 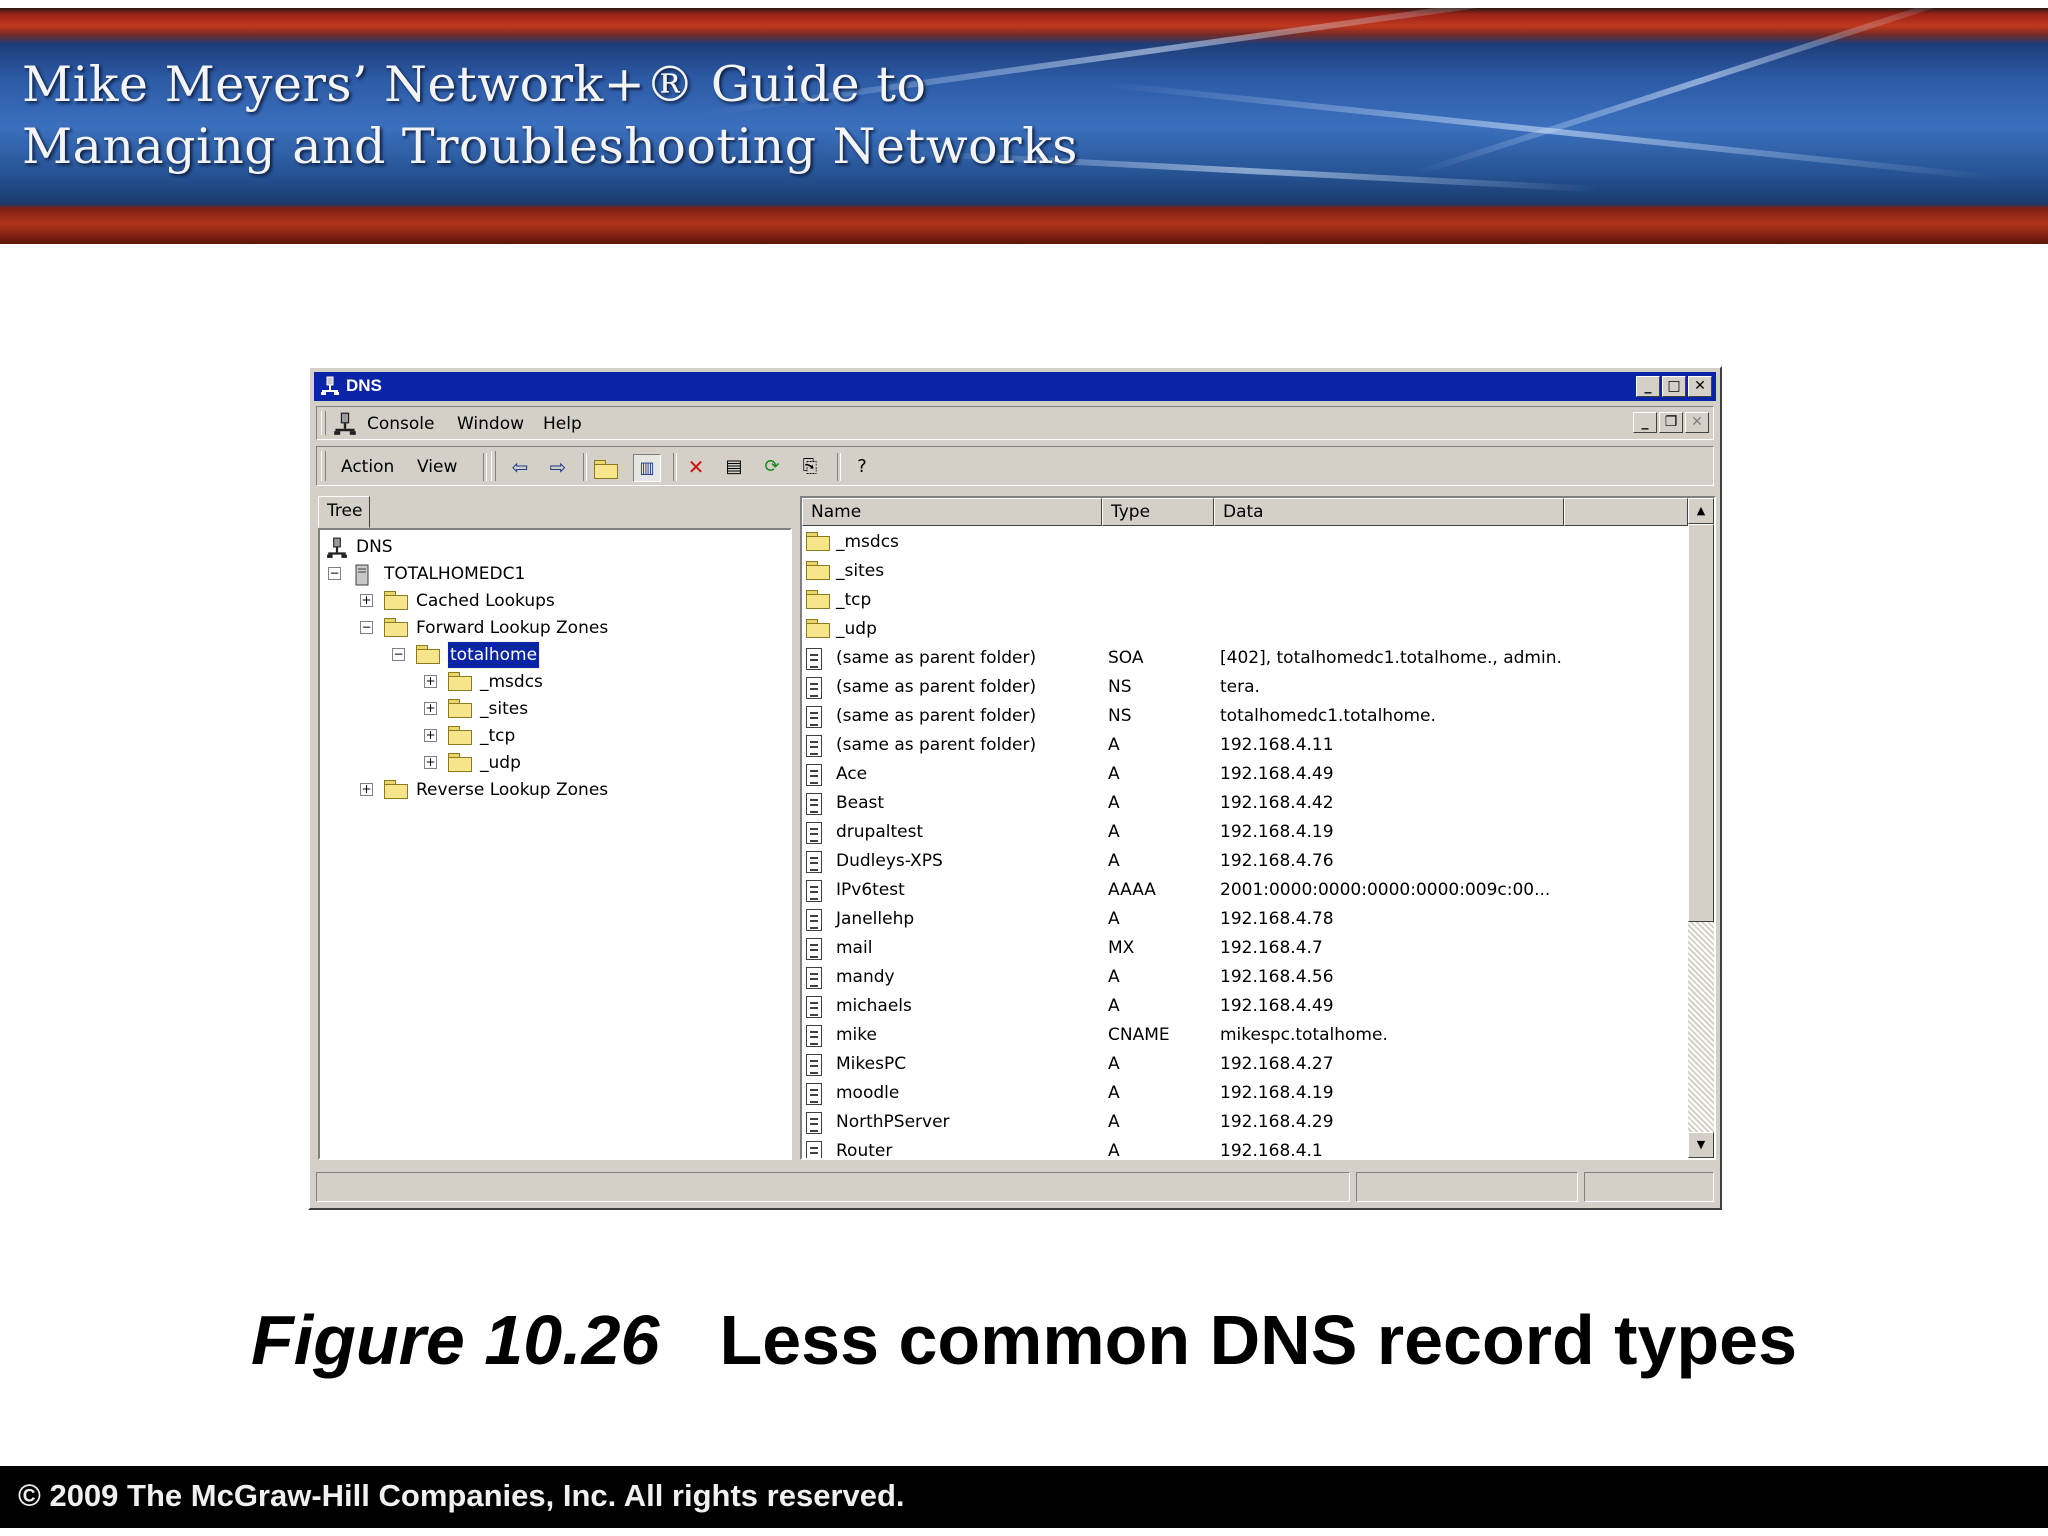 I want to click on cell-data: tera., so click(x=1240, y=687).